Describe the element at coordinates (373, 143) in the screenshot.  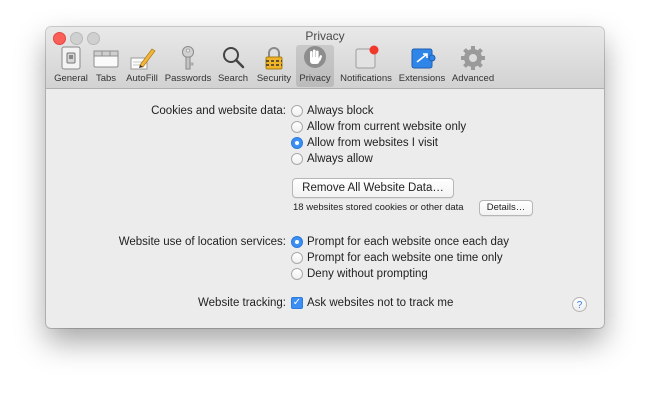
I see `option-label: Allow from websites I visit` at that location.